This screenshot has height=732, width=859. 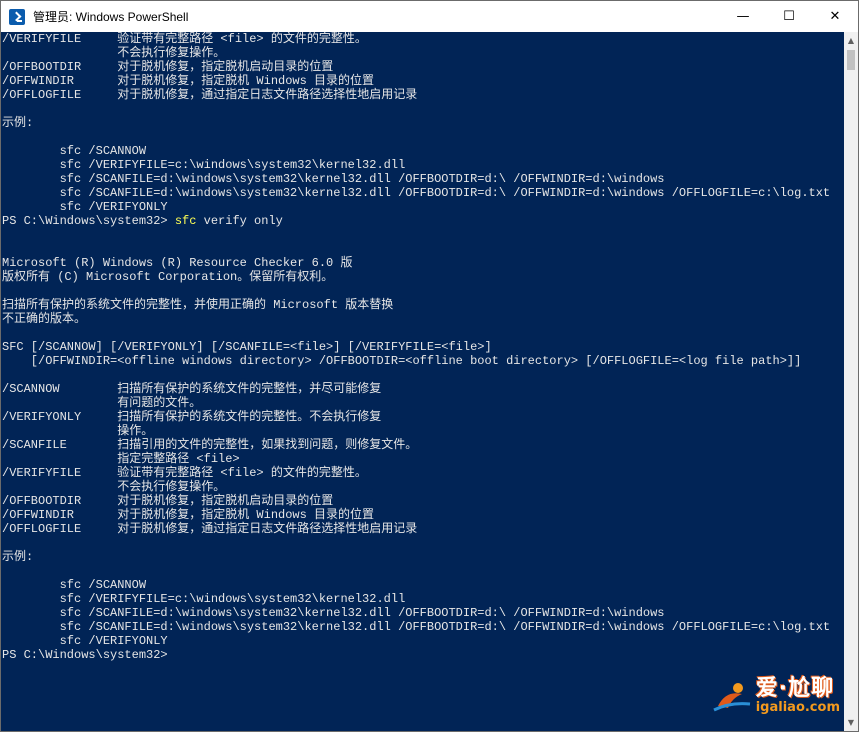 I want to click on prompt-line: PS C:\Windows\system32> sfc verify only, so click(x=422, y=221).